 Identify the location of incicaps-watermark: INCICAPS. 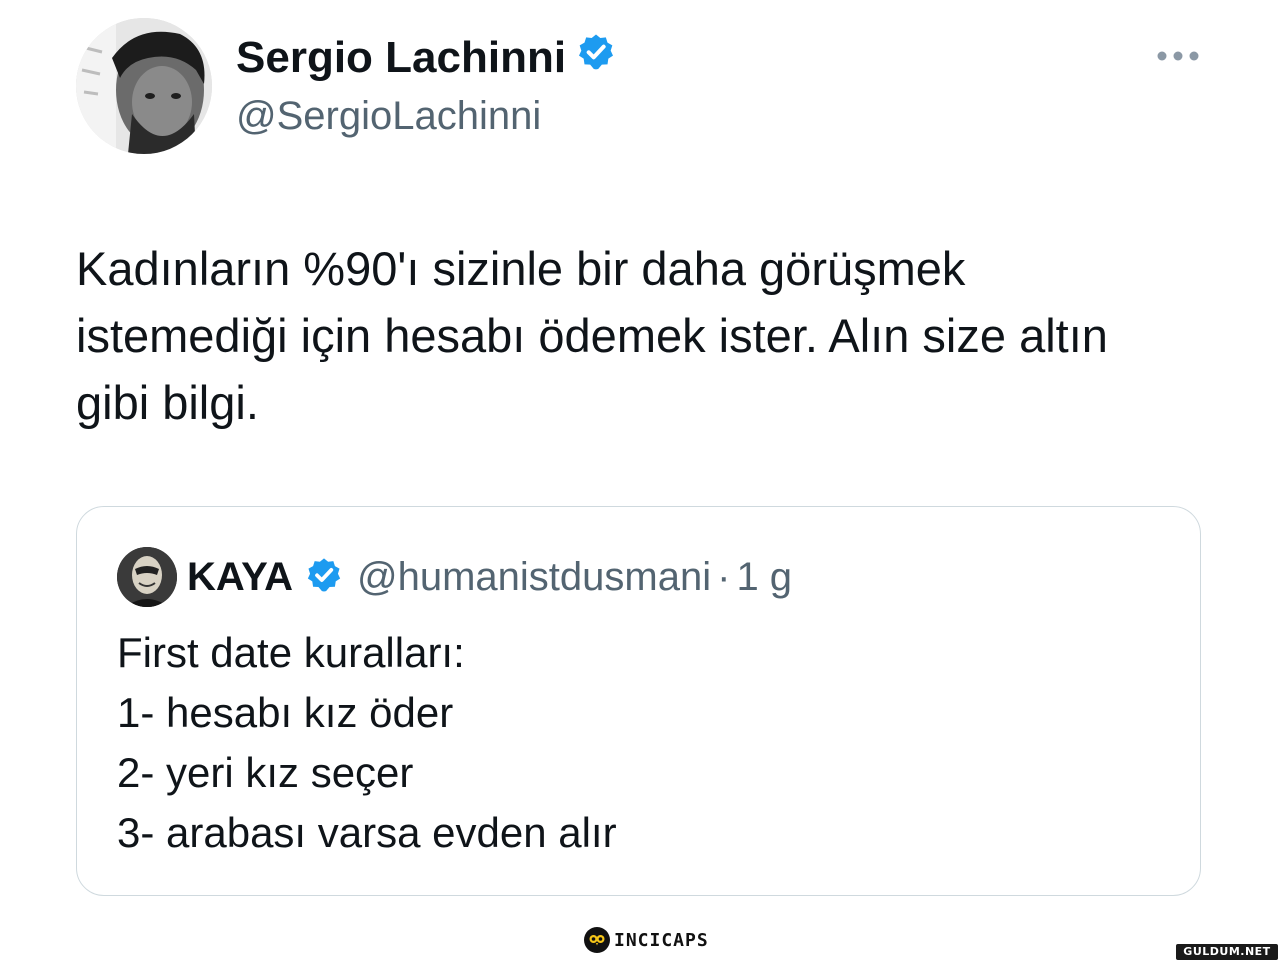
(646, 940).